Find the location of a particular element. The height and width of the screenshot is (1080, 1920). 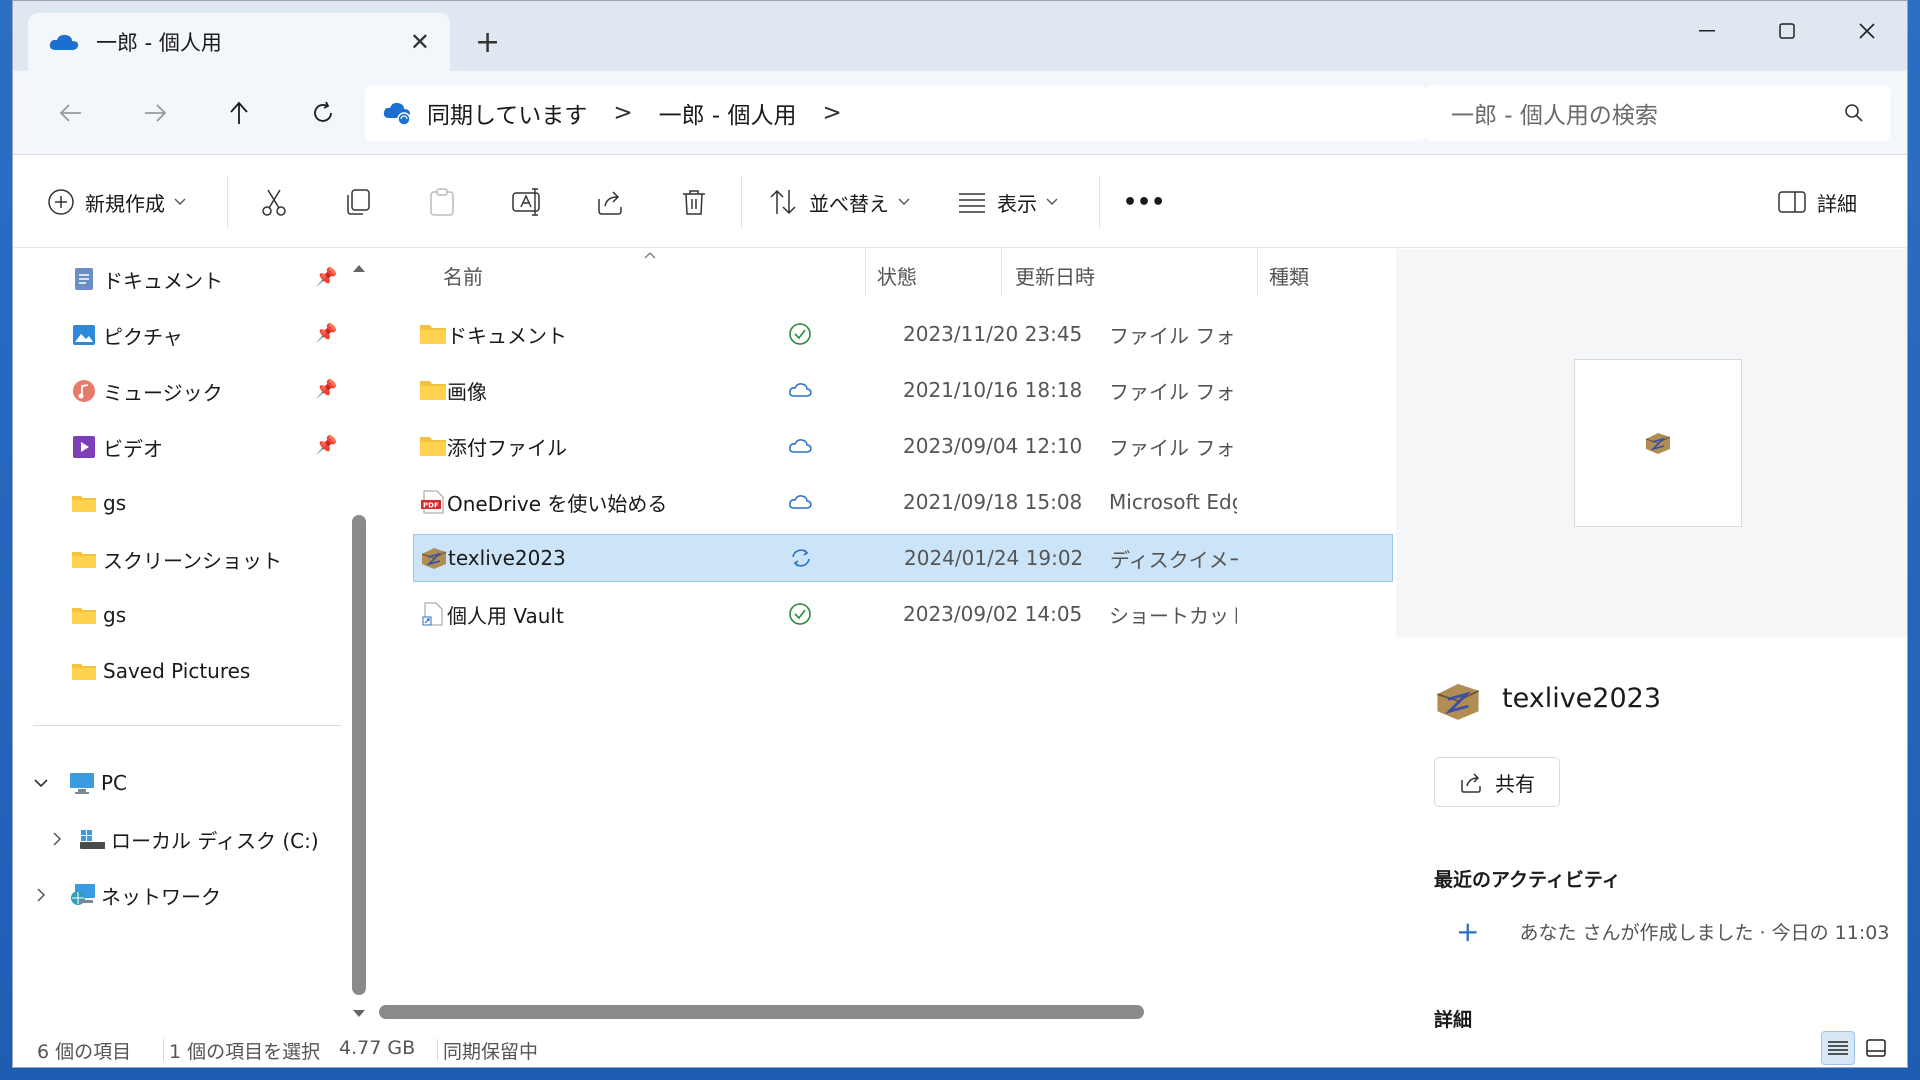

music-icon is located at coordinates (84, 391).